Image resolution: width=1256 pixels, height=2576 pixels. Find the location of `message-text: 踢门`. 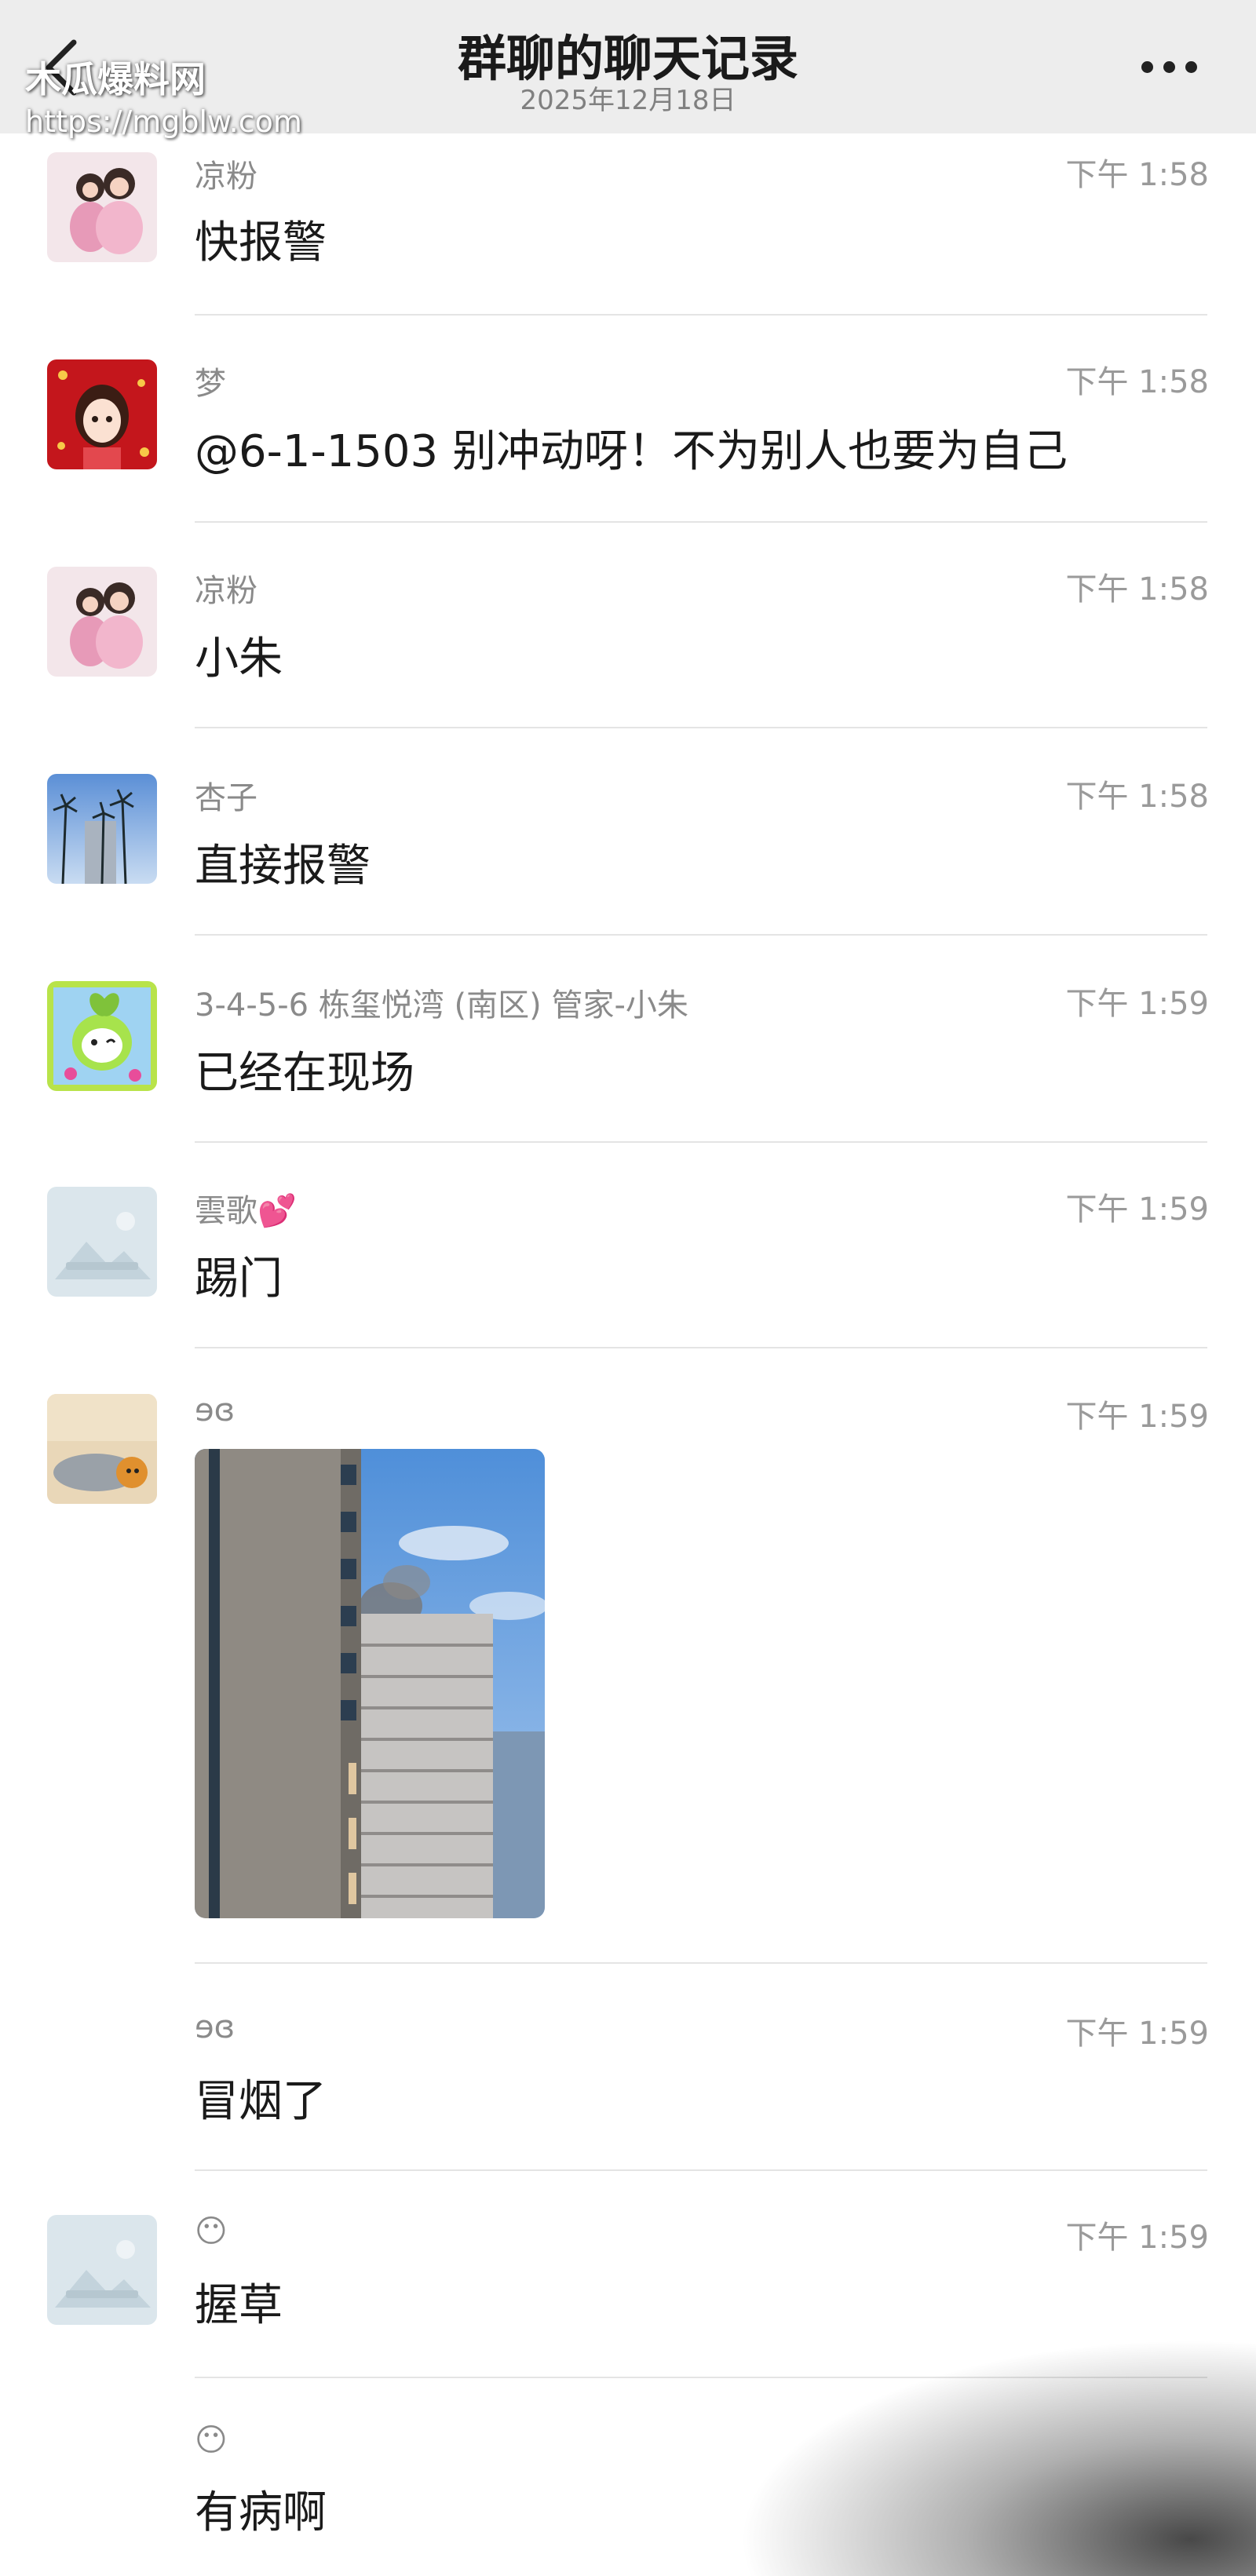

message-text: 踢门 is located at coordinates (239, 1275).